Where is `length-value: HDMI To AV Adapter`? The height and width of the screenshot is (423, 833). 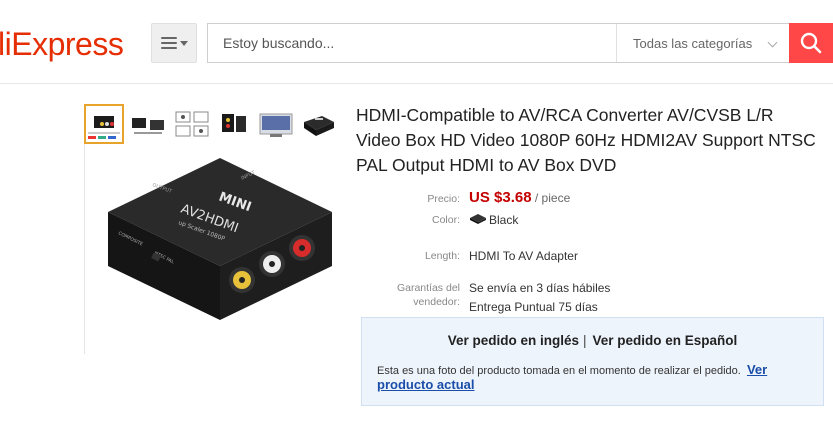
length-value: HDMI To AV Adapter is located at coordinates (523, 256).